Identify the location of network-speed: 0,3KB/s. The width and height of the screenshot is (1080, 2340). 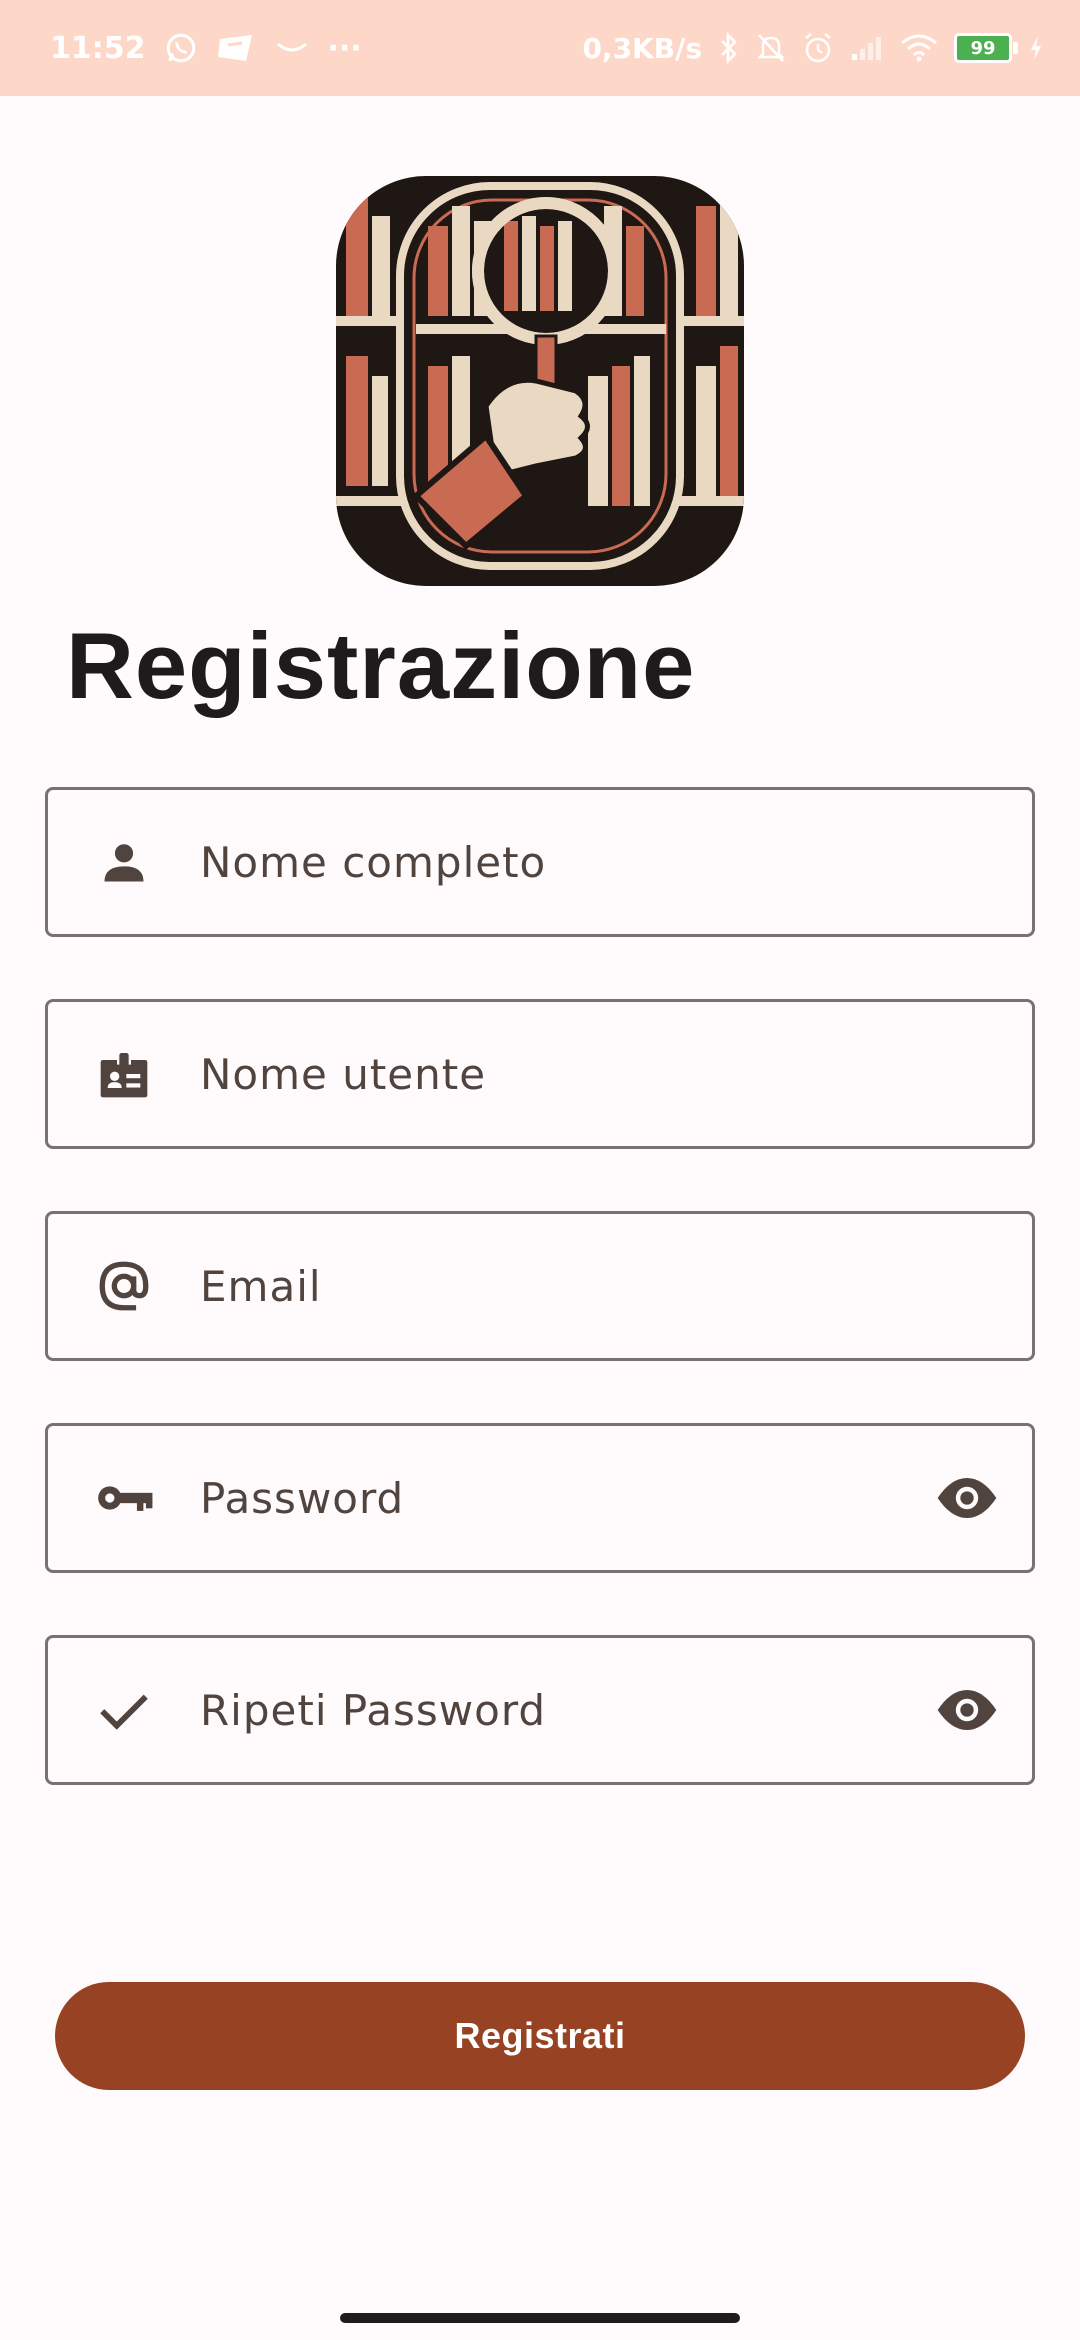
(642, 48).